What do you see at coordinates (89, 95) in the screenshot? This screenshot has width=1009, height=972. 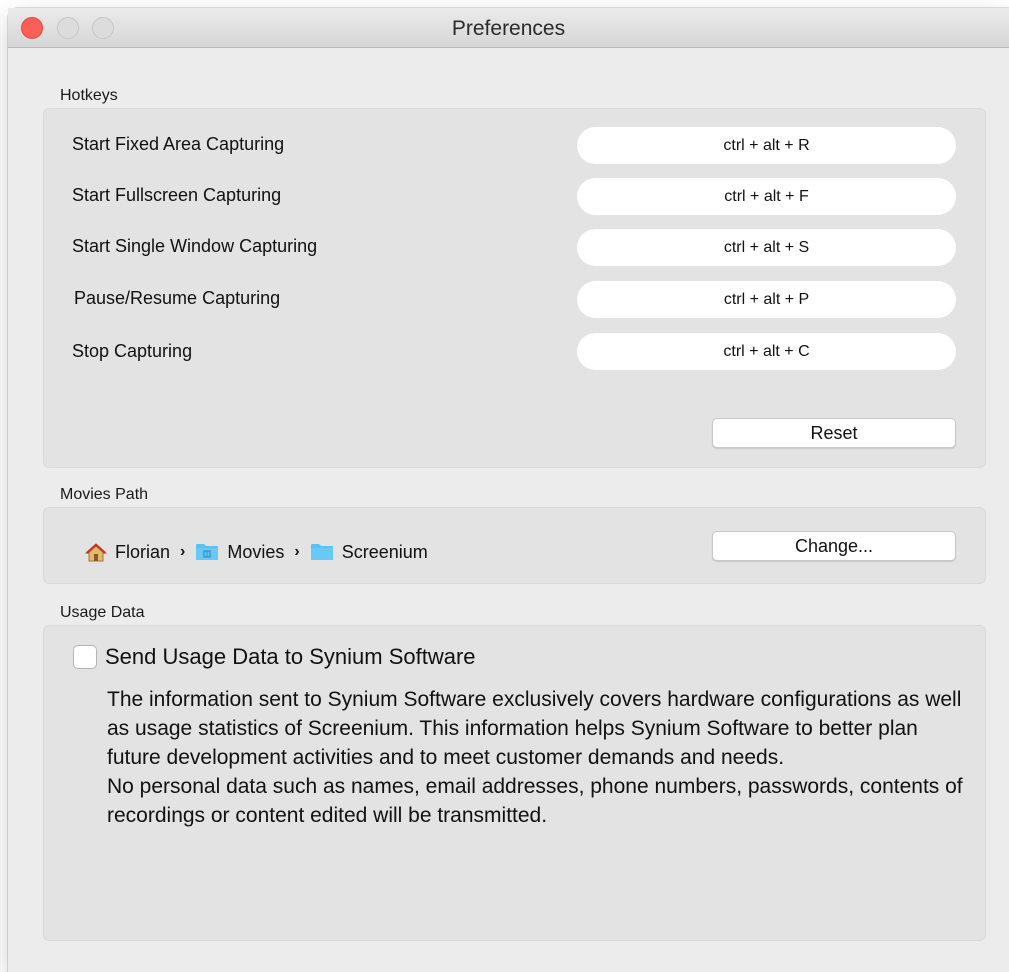 I see `hotkeys-section-label: Hotkeys` at bounding box center [89, 95].